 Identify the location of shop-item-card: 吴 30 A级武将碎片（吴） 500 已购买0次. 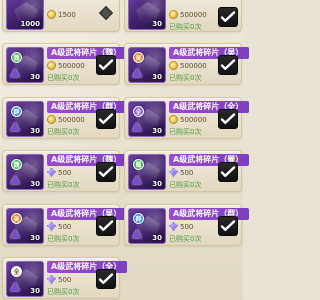
(65, 225).